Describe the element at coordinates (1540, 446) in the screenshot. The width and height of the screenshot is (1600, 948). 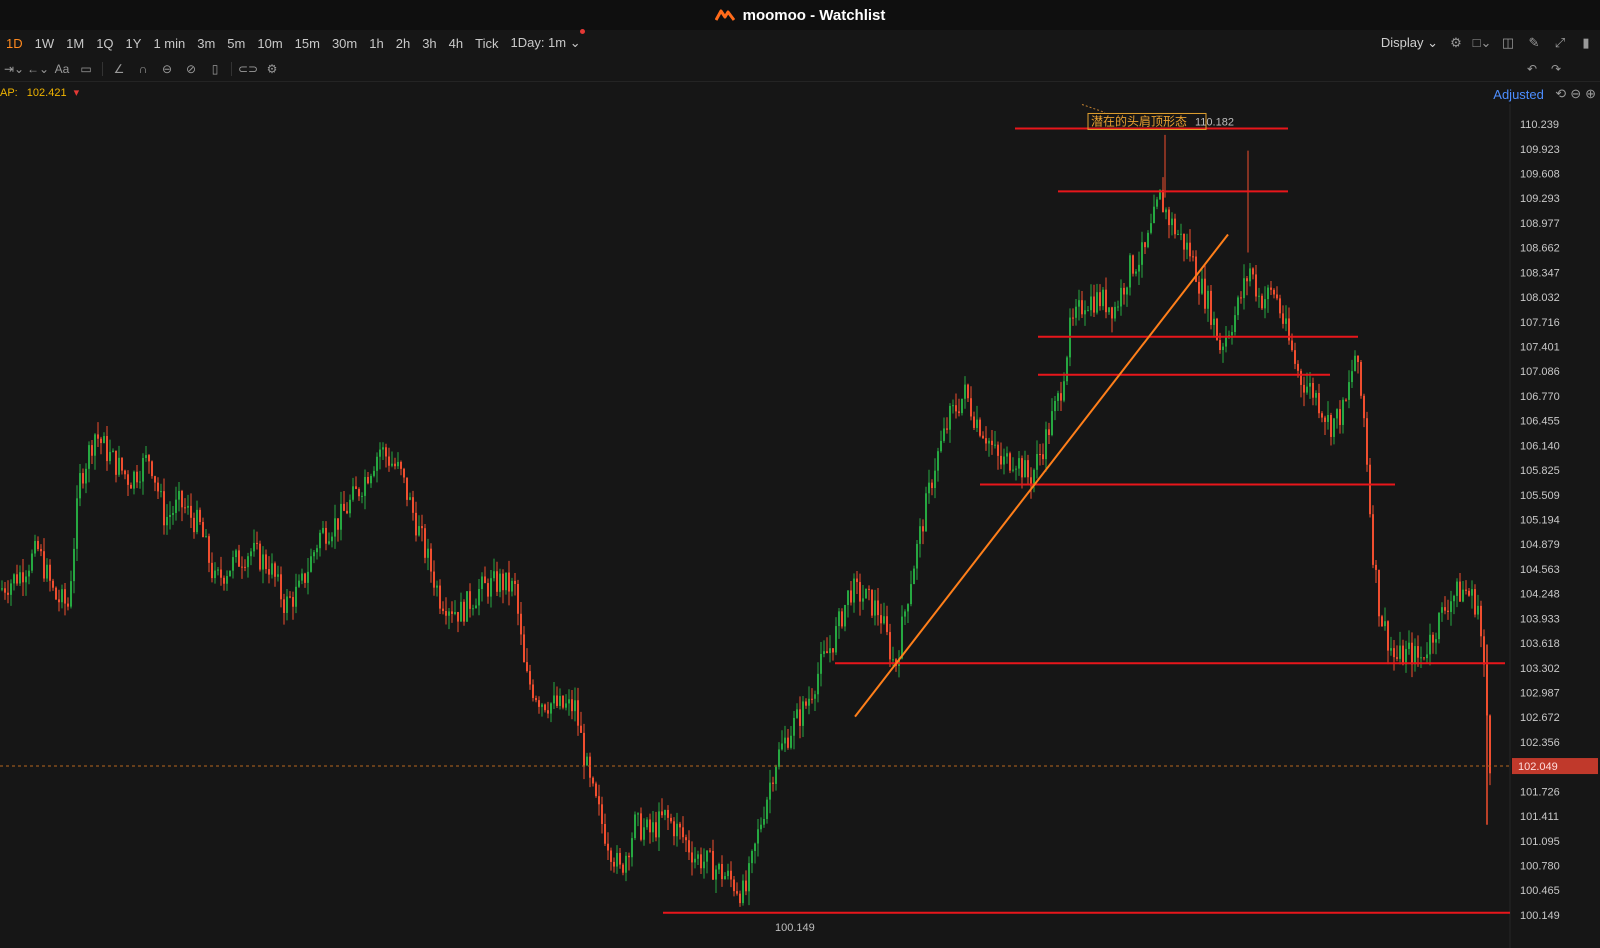
I see `y-tick-label: 106.140` at that location.